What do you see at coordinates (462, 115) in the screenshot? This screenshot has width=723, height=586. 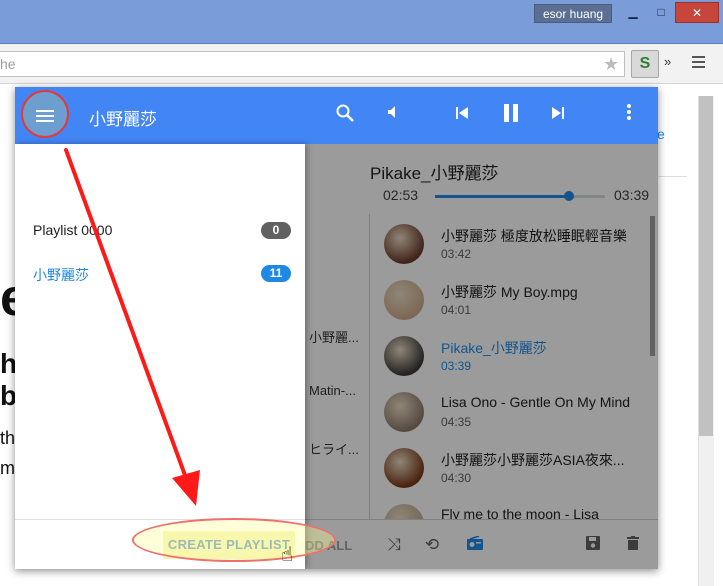 I see `previous-track-icon` at bounding box center [462, 115].